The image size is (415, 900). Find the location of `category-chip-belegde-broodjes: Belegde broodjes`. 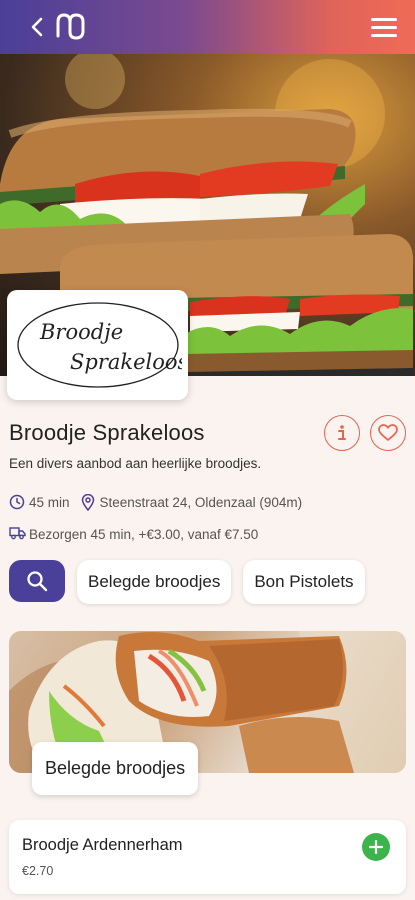

category-chip-belegde-broodjes: Belegde broodjes is located at coordinates (154, 582).